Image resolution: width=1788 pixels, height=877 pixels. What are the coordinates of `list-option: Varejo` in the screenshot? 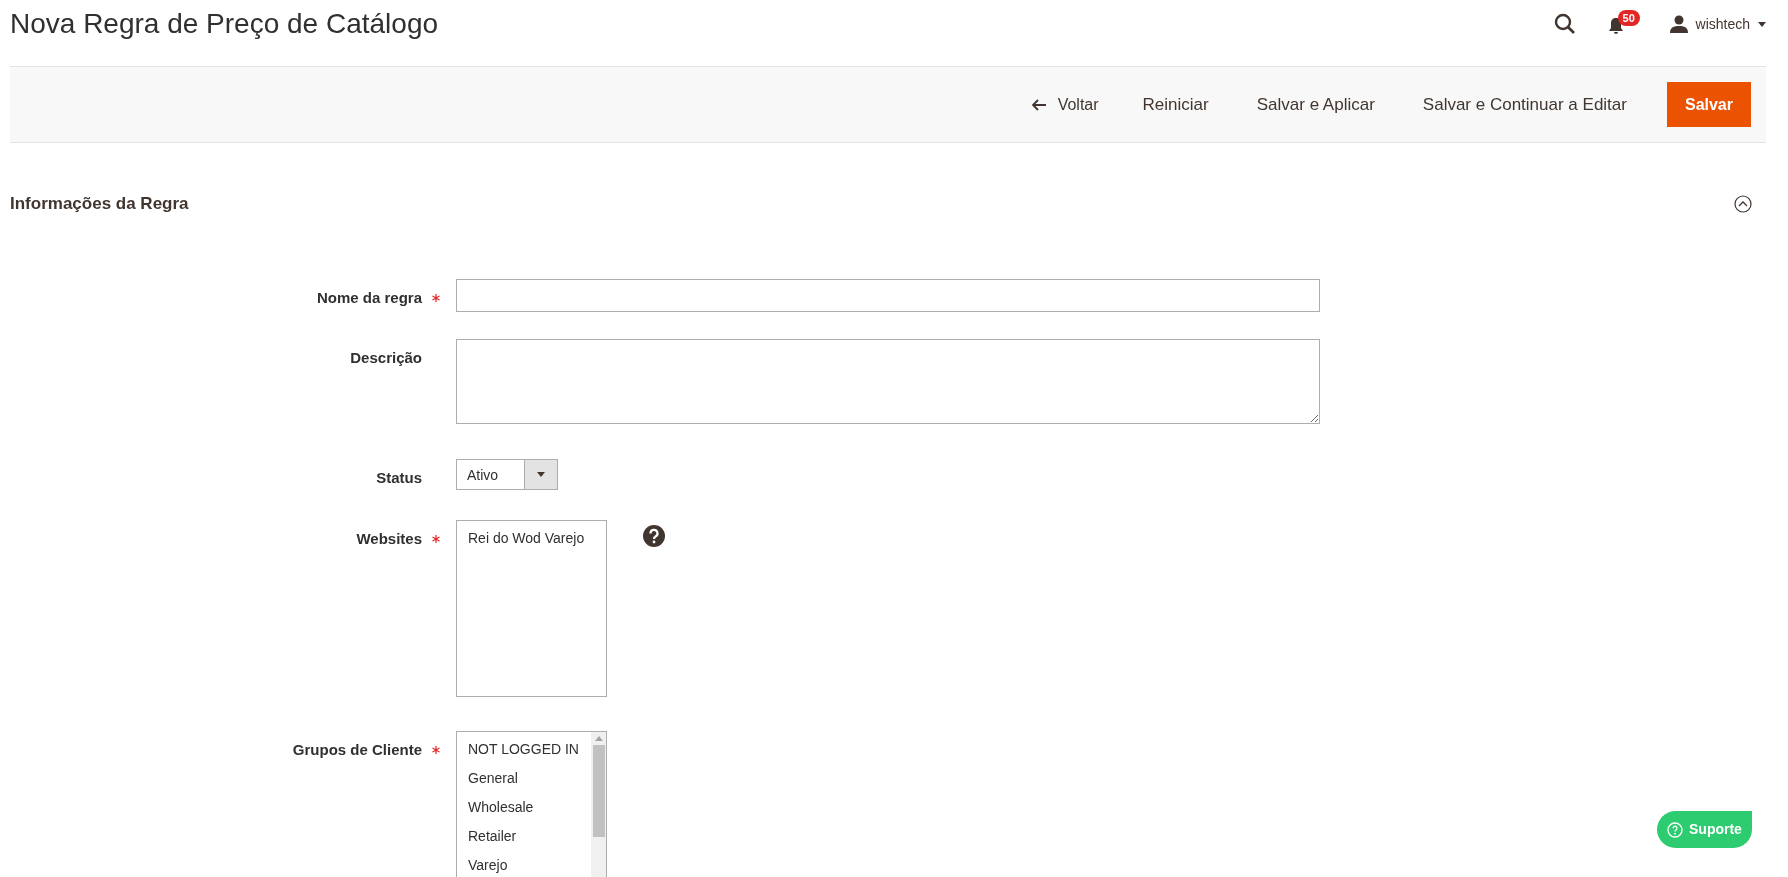 It's located at (525, 864).